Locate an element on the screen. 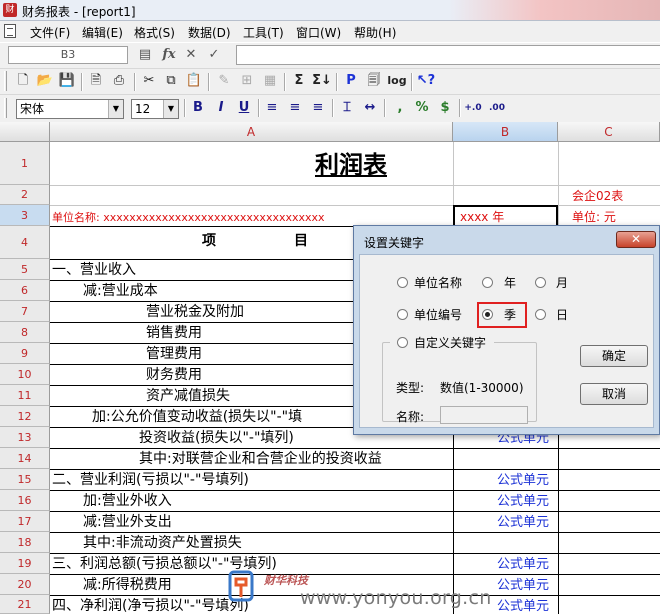  close-button: ✕ is located at coordinates (636, 239).